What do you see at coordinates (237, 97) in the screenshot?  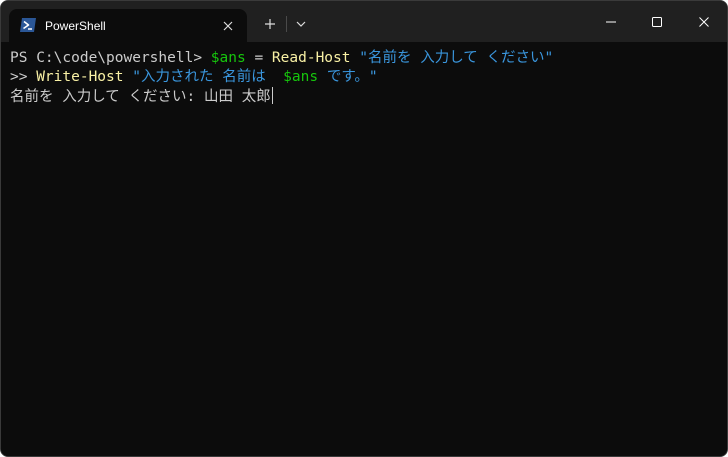 I see `user-input: 山田 太郎` at bounding box center [237, 97].